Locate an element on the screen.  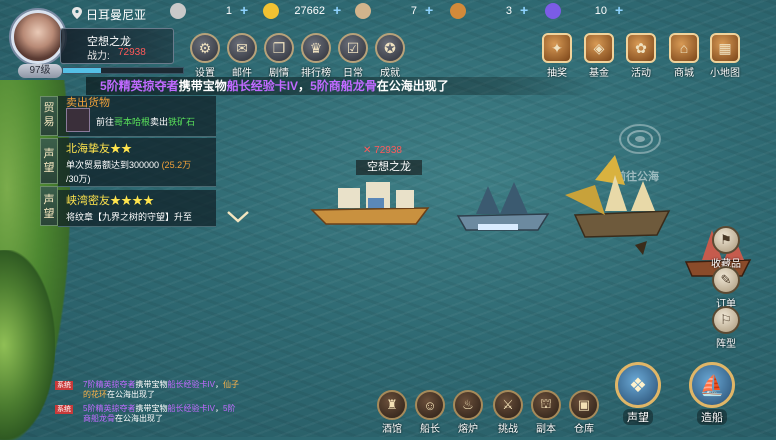
quest-fjord-friend: 峡湾密友★★★★ 将纹章【九界之树的守望】升至 is located at coordinates (137, 208).